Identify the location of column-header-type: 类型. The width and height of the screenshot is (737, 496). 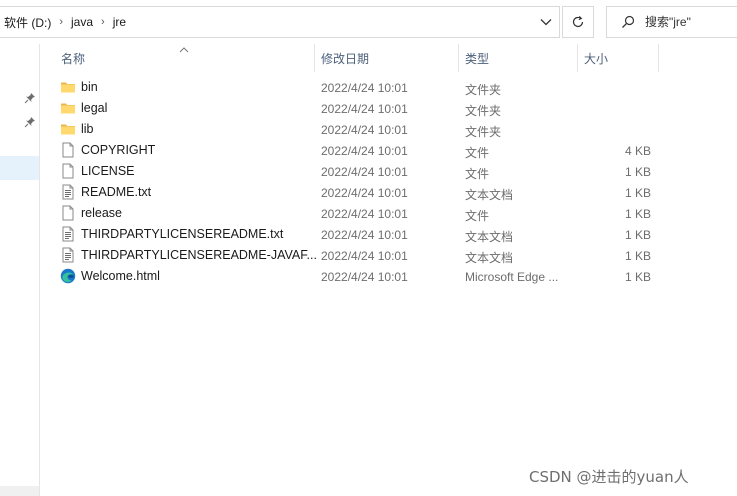
(518, 58).